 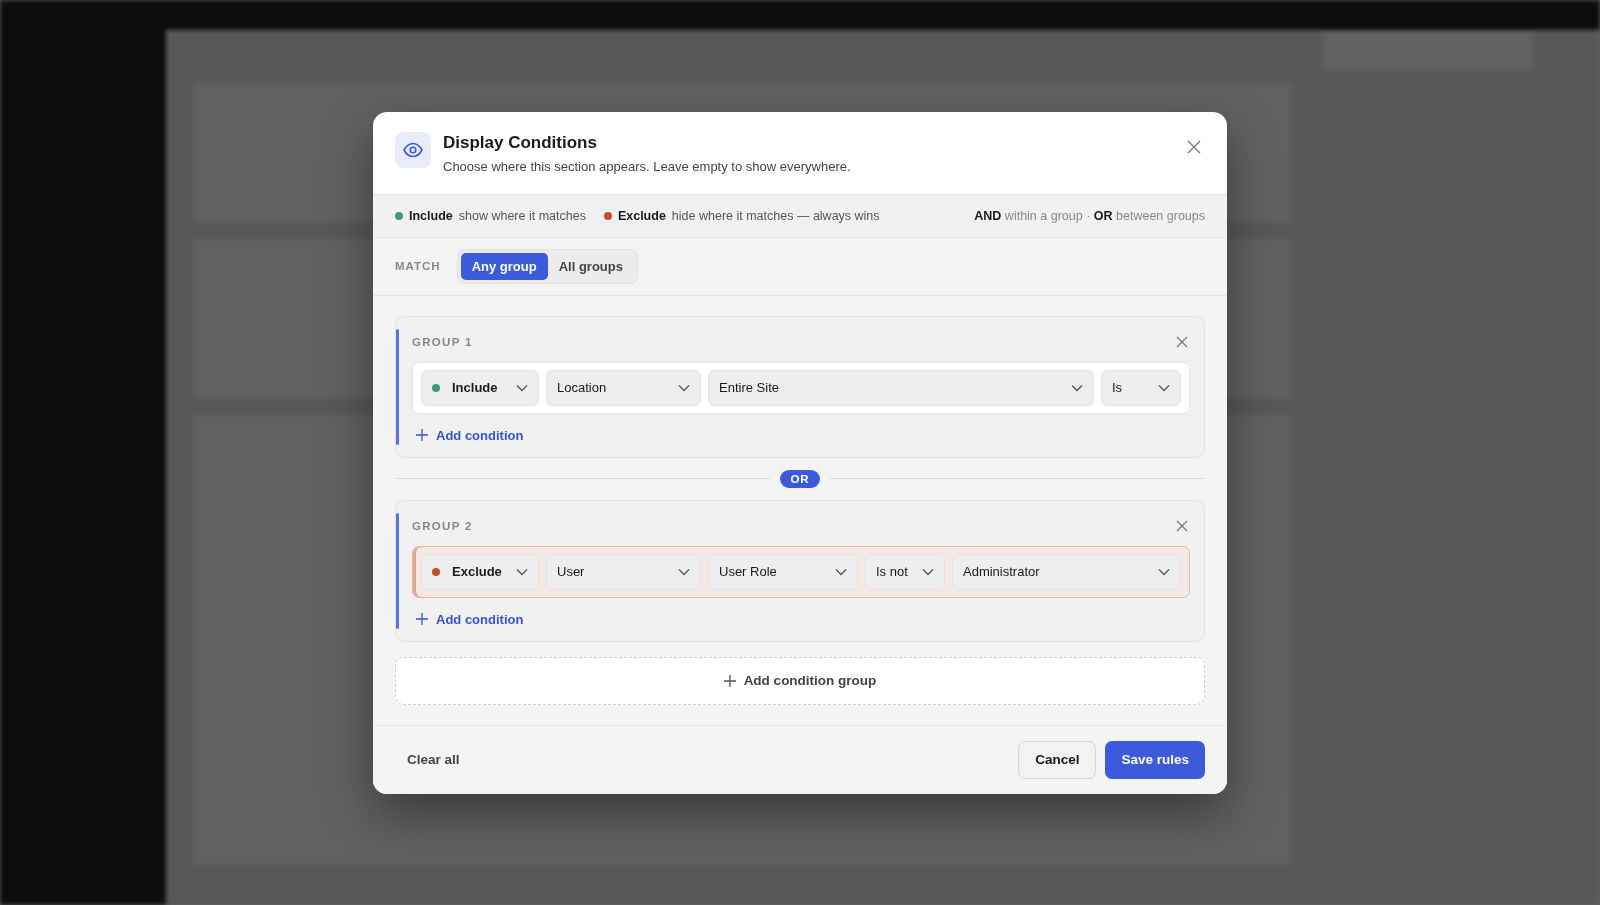 What do you see at coordinates (623, 571) in the screenshot?
I see `condition-select: User` at bounding box center [623, 571].